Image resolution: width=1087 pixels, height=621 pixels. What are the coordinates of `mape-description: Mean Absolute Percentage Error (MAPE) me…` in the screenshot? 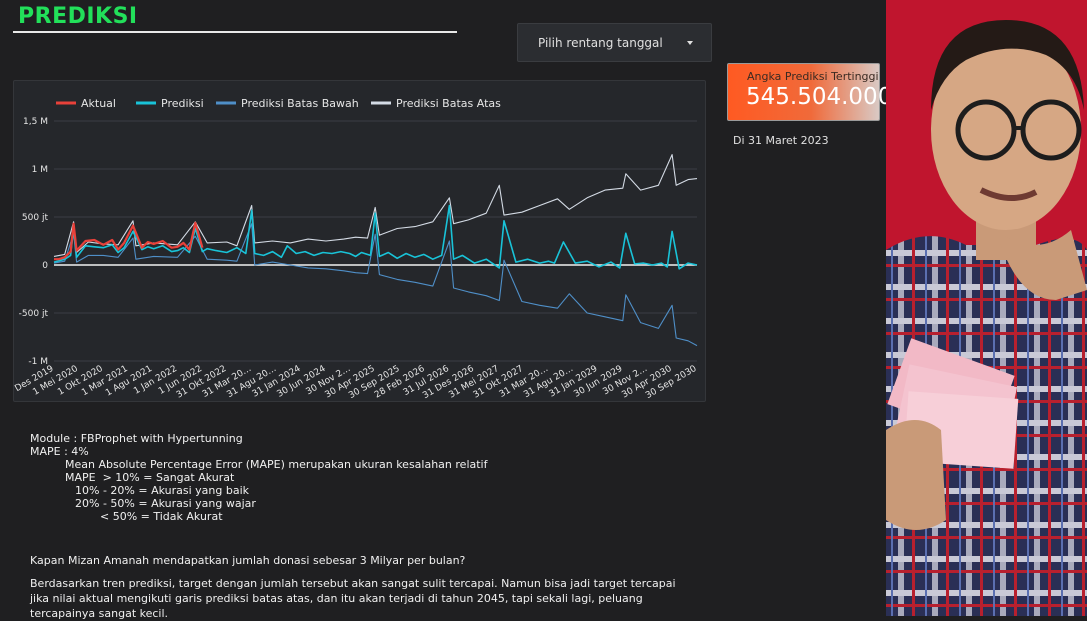 It's located at (276, 464).